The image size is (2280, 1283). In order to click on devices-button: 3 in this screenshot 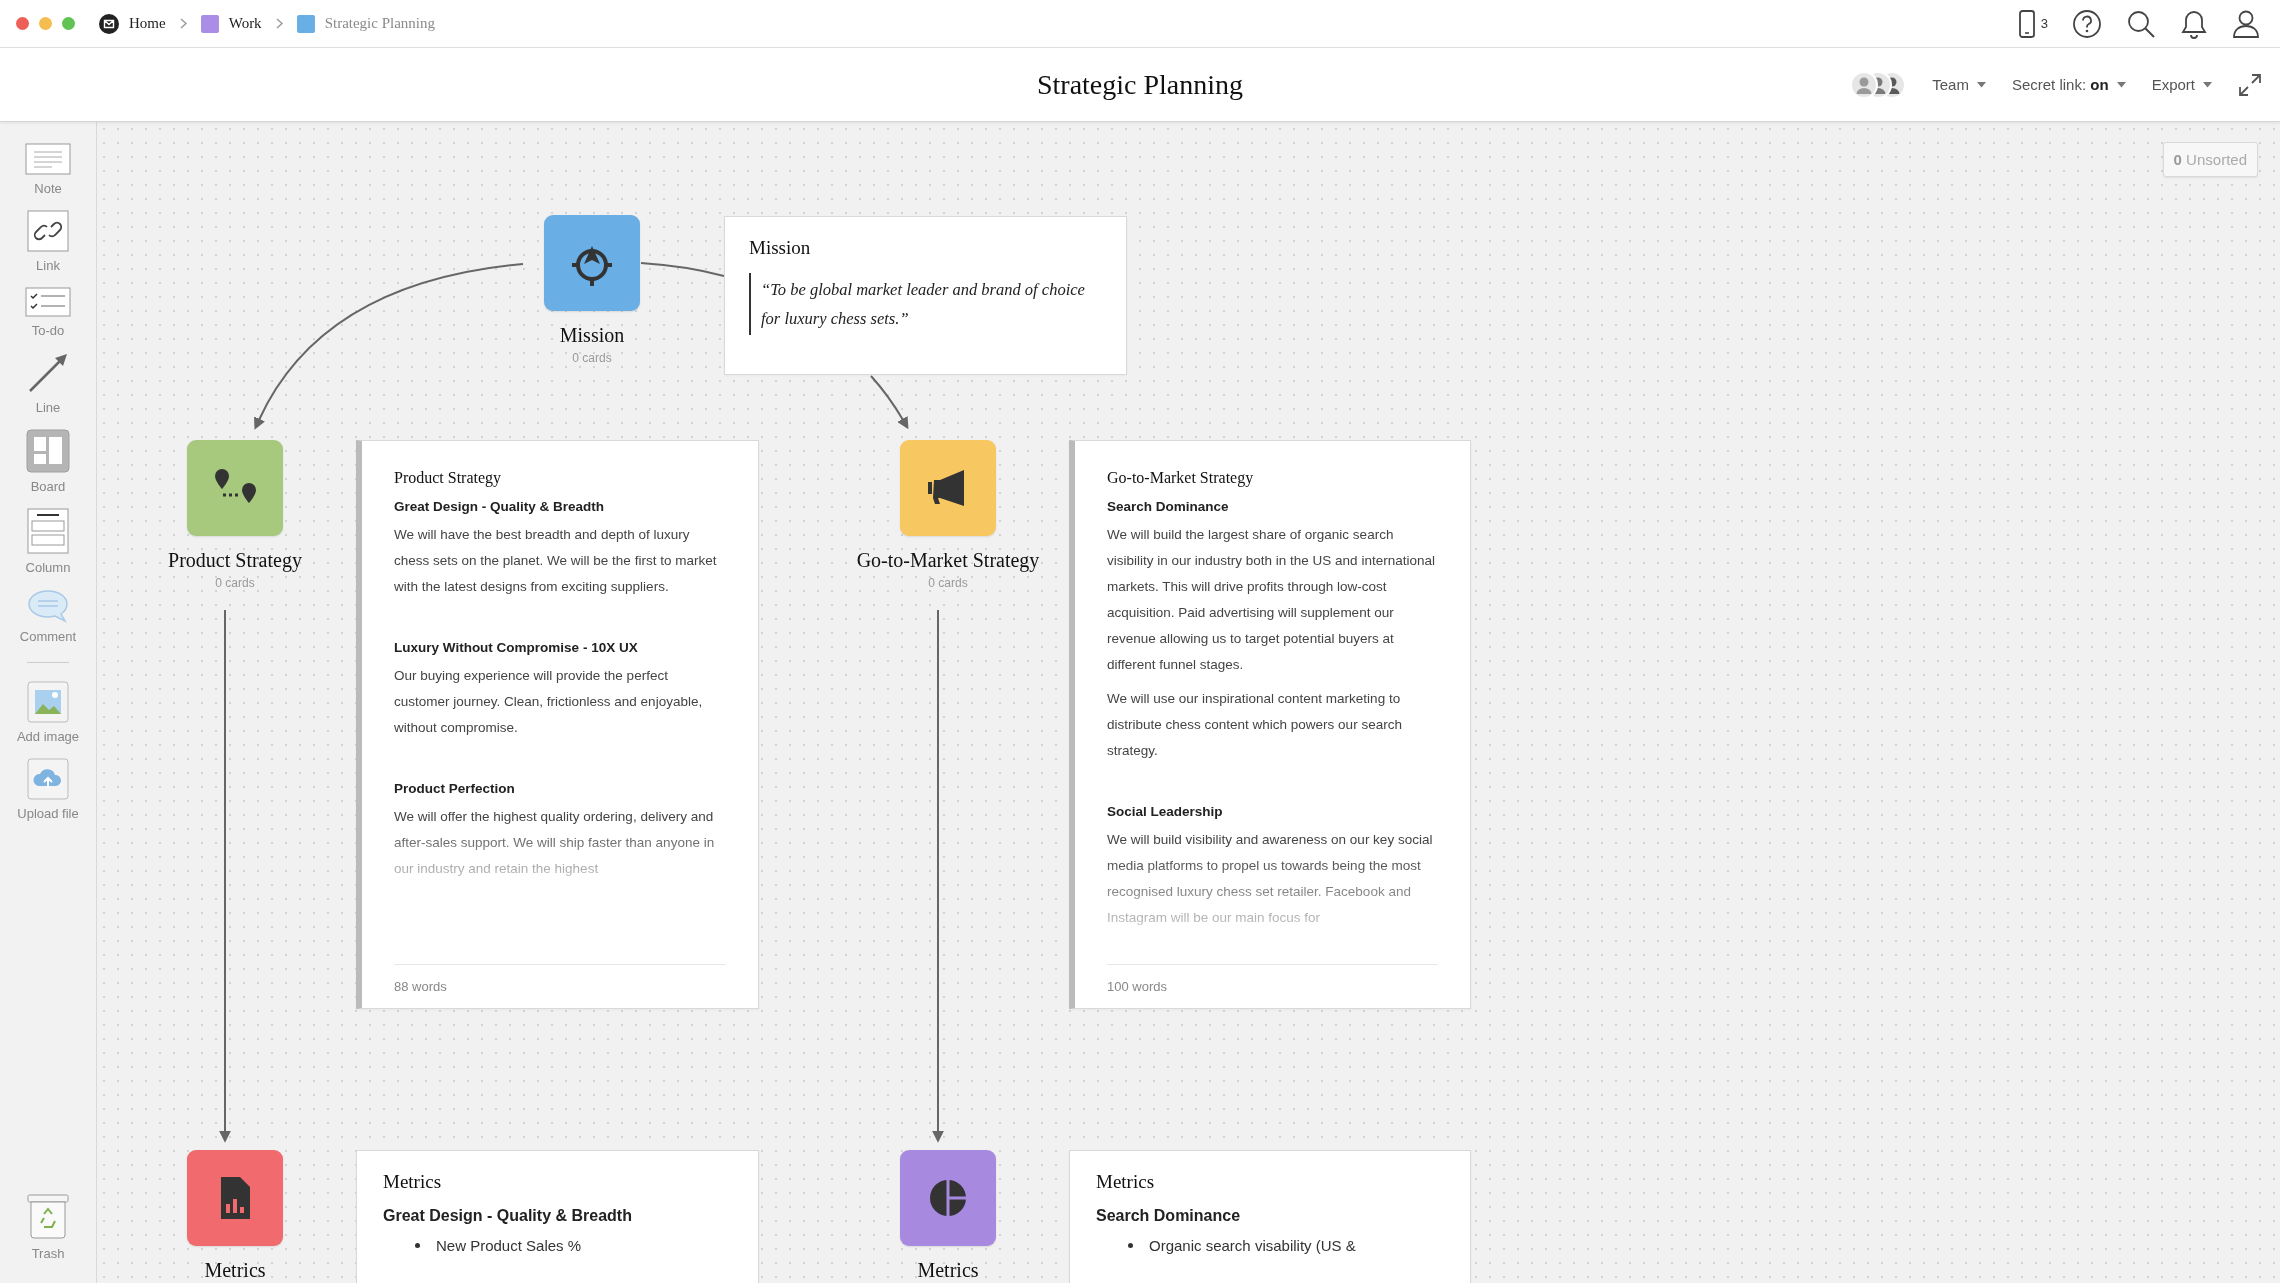, I will do `click(2033, 23)`.